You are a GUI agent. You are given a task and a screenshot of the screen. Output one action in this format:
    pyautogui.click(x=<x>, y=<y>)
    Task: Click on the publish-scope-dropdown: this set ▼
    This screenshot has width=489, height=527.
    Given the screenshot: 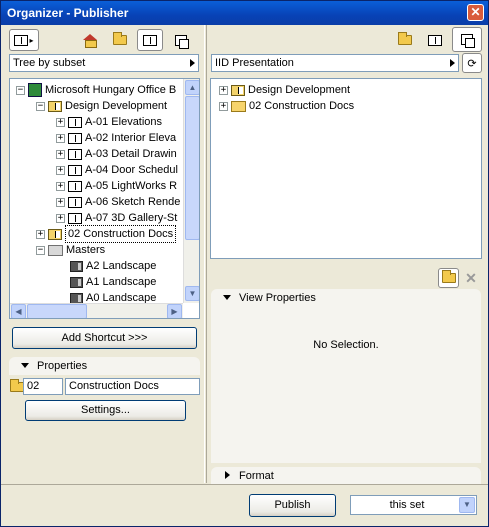 What is the action you would take?
    pyautogui.click(x=413, y=505)
    